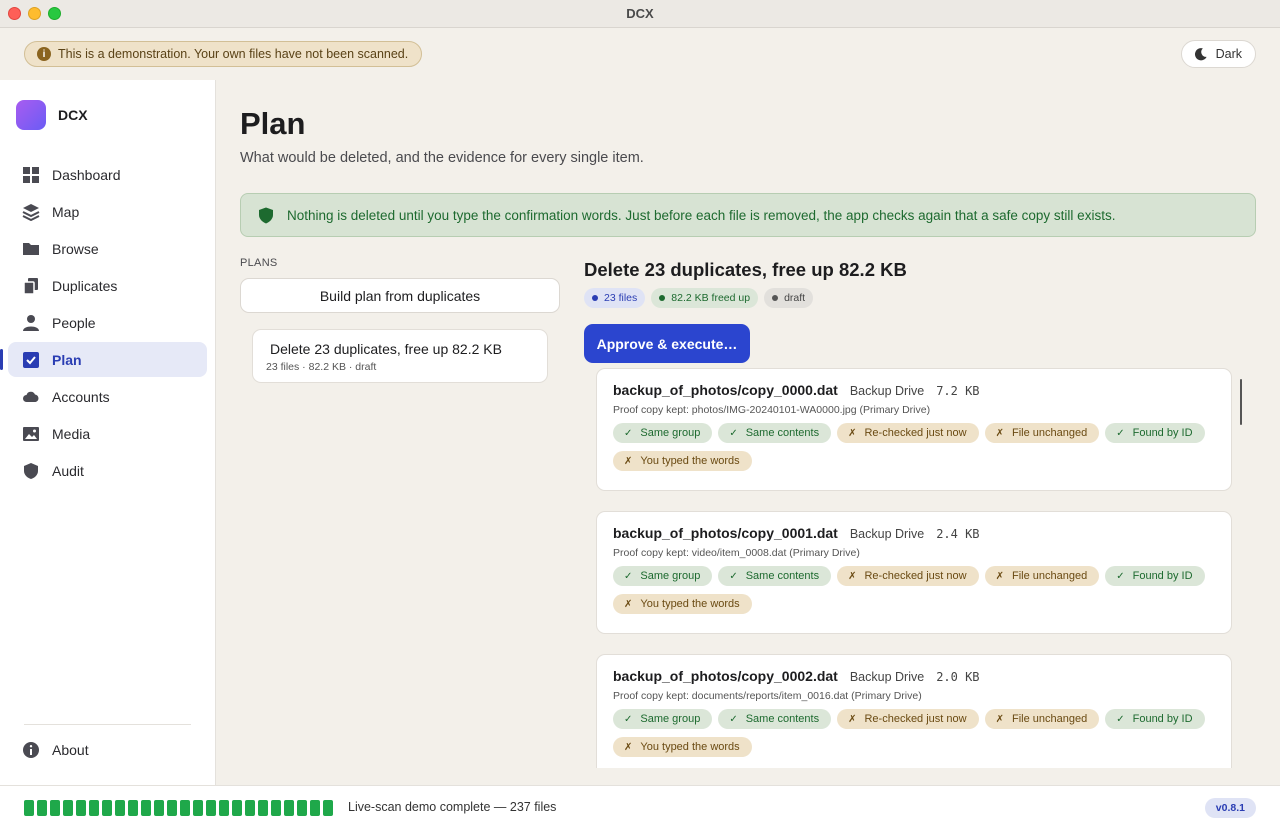 This screenshot has width=1280, height=828. I want to click on item-size: 2.4 KB, so click(958, 534).